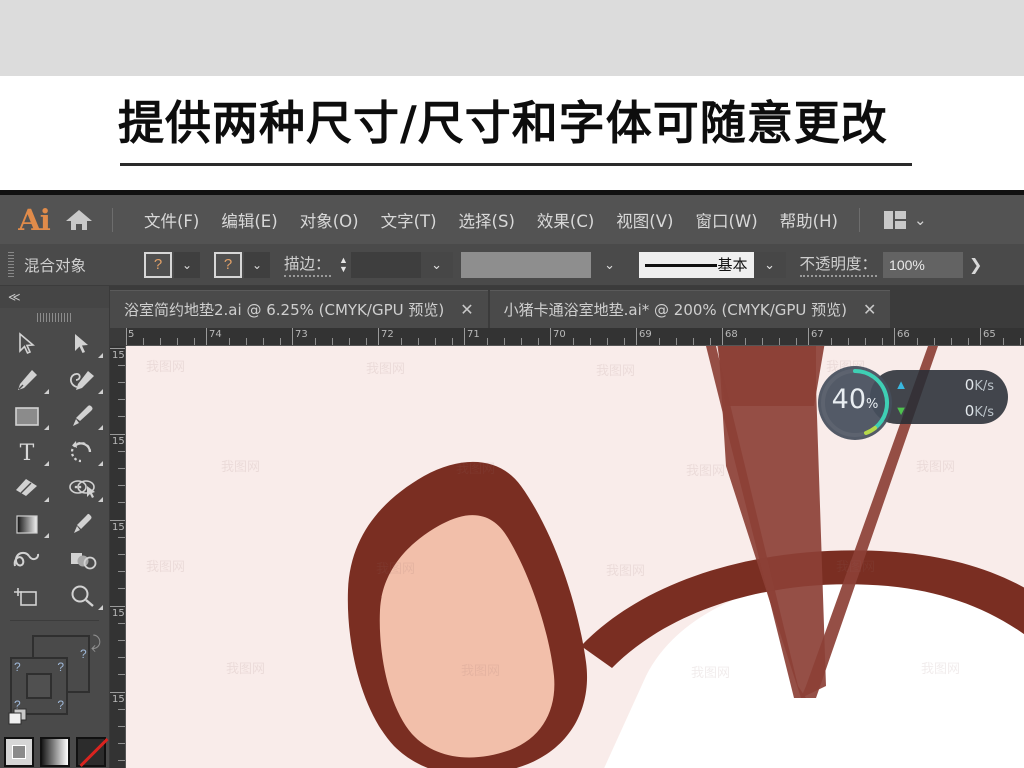  What do you see at coordinates (409, 220) in the screenshot?
I see `menu-item-type: 文字(T)` at bounding box center [409, 220].